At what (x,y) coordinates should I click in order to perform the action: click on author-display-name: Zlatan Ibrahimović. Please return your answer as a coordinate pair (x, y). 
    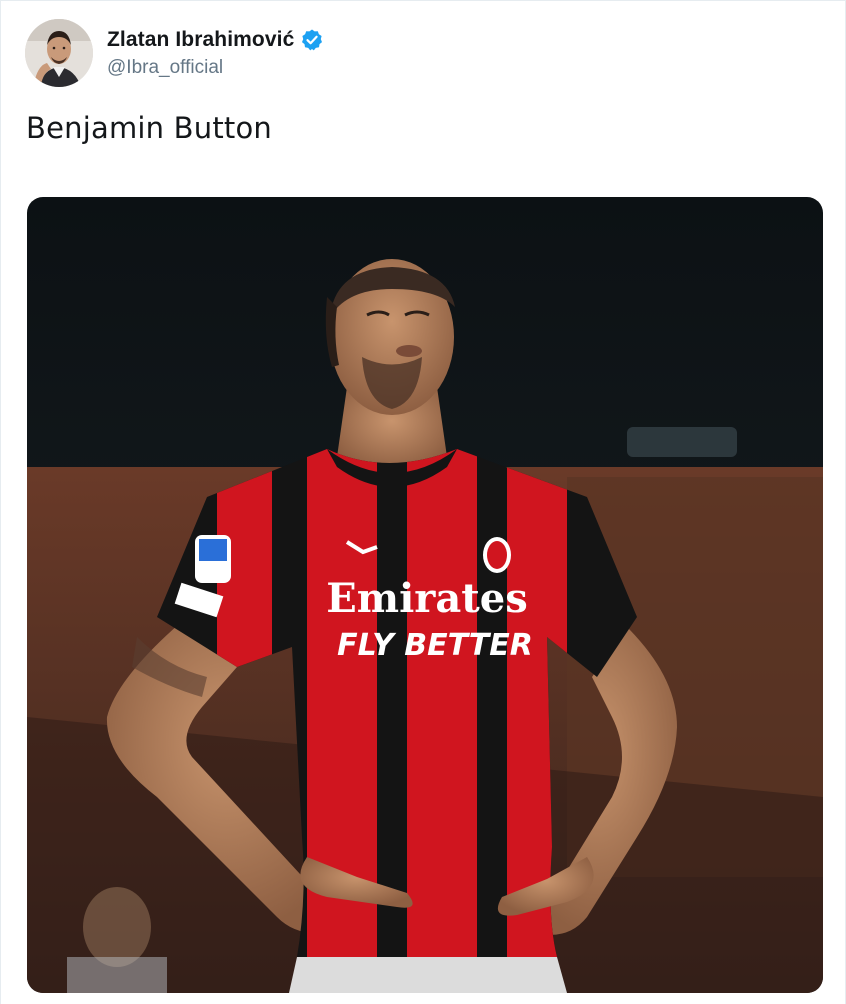
    Looking at the image, I should click on (200, 40).